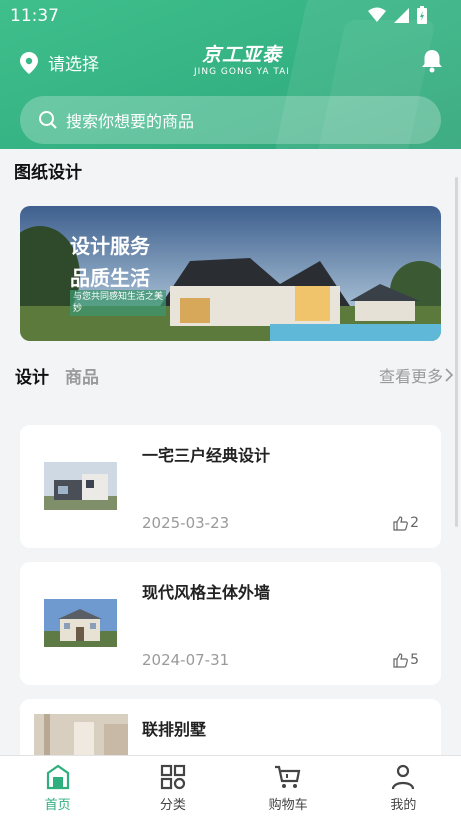 The width and height of the screenshot is (461, 821). What do you see at coordinates (130, 121) in the screenshot?
I see `search-placeholder: 搜索你想要的商品` at bounding box center [130, 121].